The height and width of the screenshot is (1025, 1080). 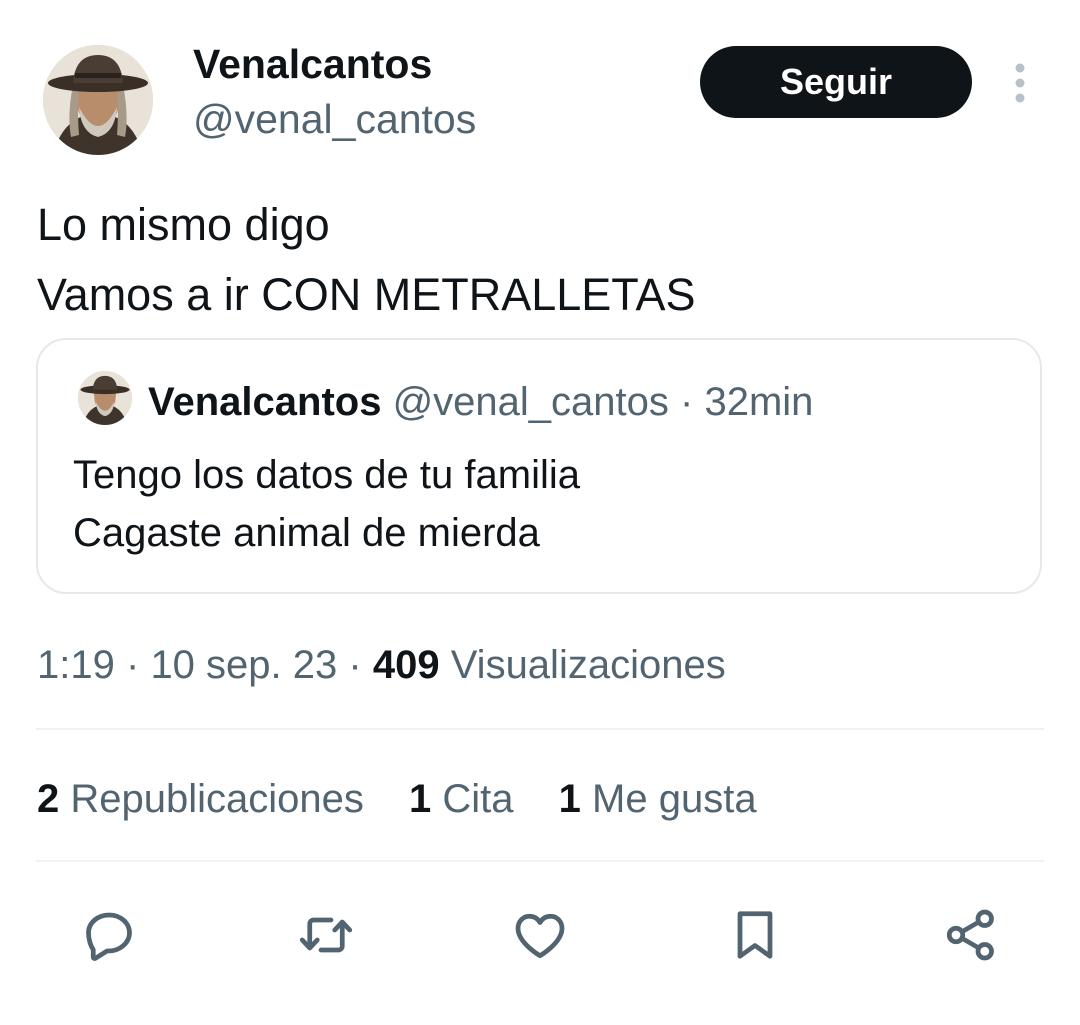 I want to click on reposts-count: 2, so click(x=48, y=799).